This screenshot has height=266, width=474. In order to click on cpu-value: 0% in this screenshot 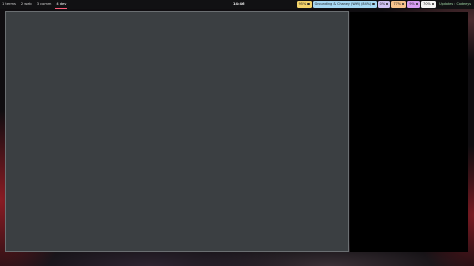, I will do `click(382, 4)`.